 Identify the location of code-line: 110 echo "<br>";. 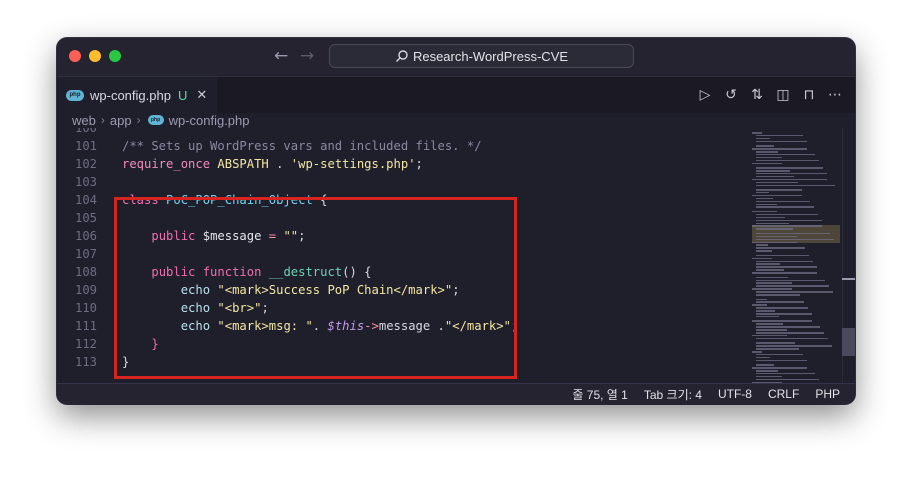
(402, 308).